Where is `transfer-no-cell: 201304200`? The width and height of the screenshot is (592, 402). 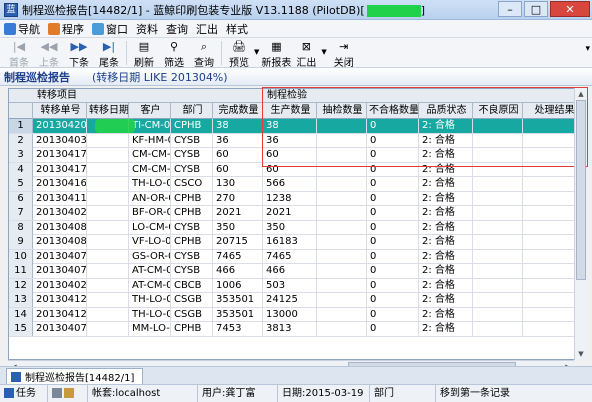 transfer-no-cell: 201304200 is located at coordinates (60, 126).